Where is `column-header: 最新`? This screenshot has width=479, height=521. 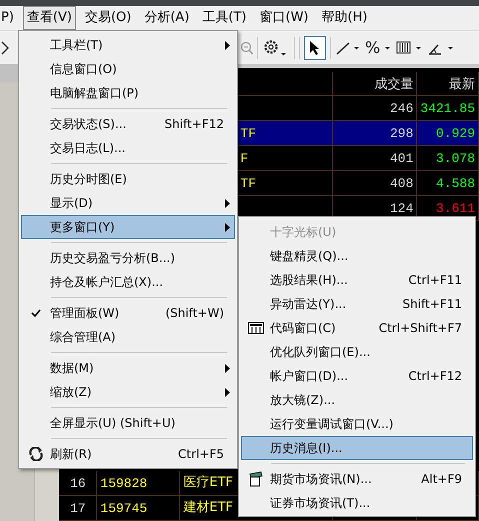
column-header: 最新 is located at coordinates (448, 84).